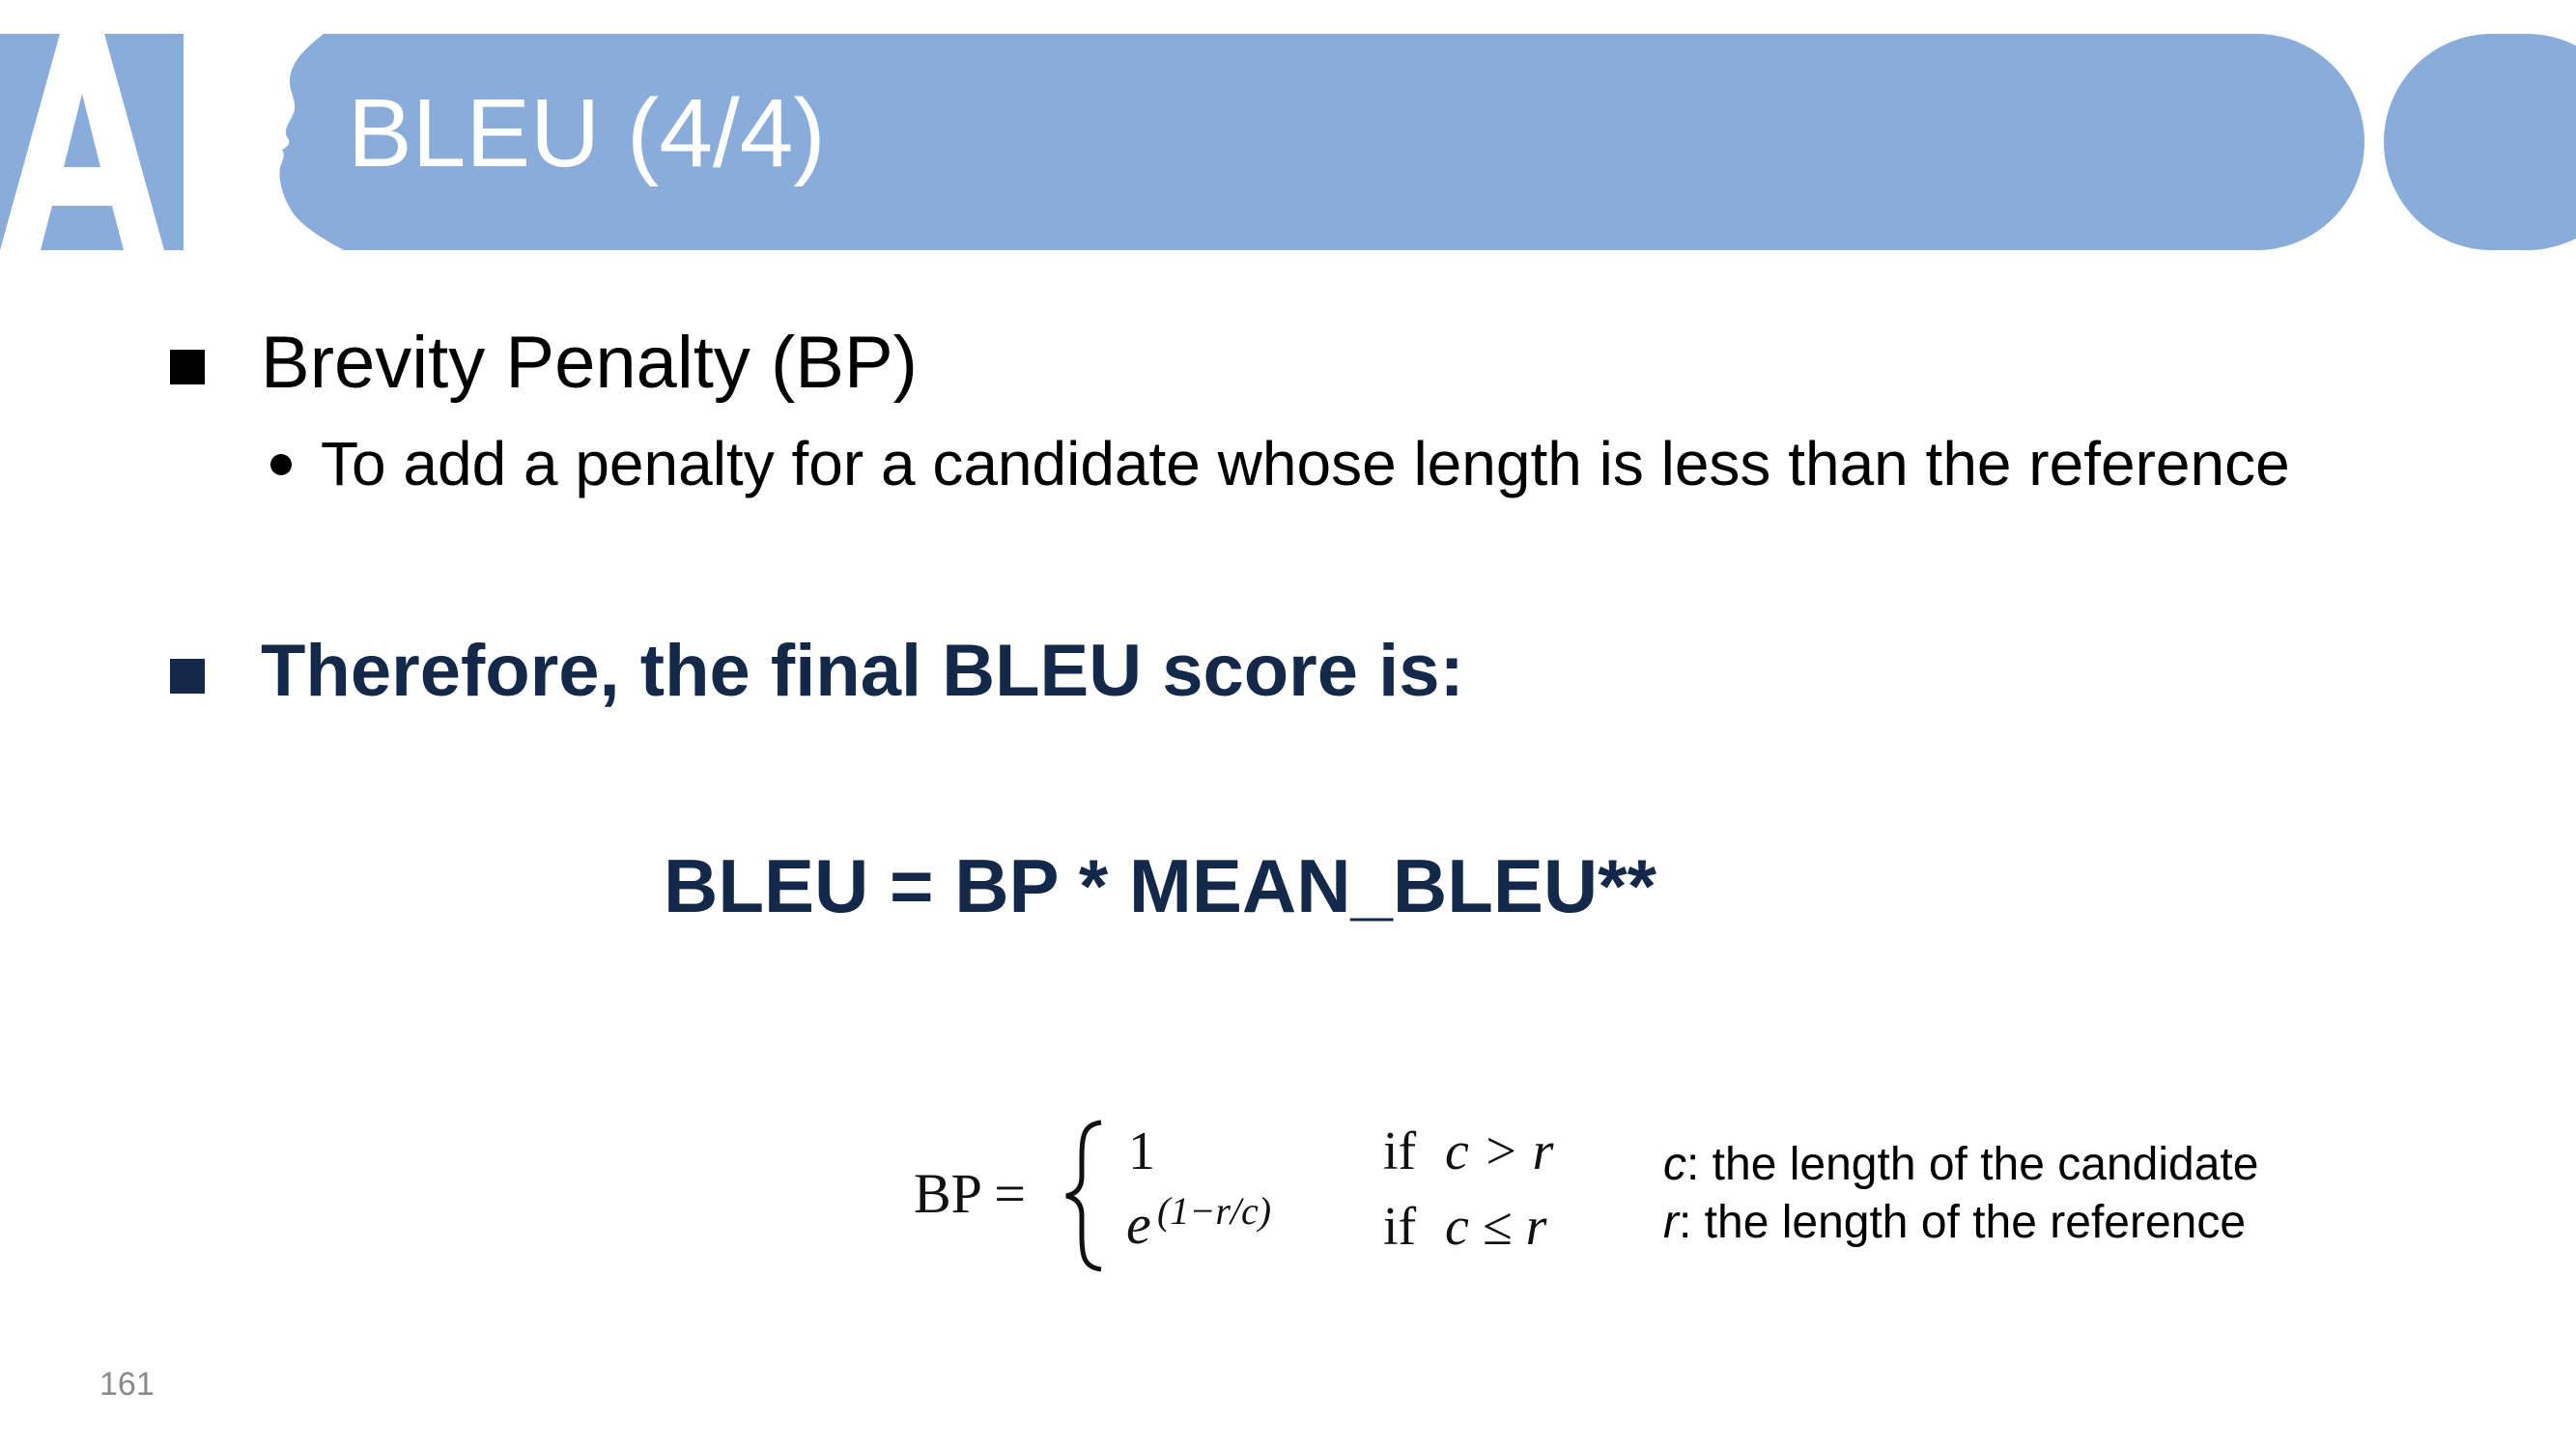  I want to click on case2-if: if, so click(1400, 1227).